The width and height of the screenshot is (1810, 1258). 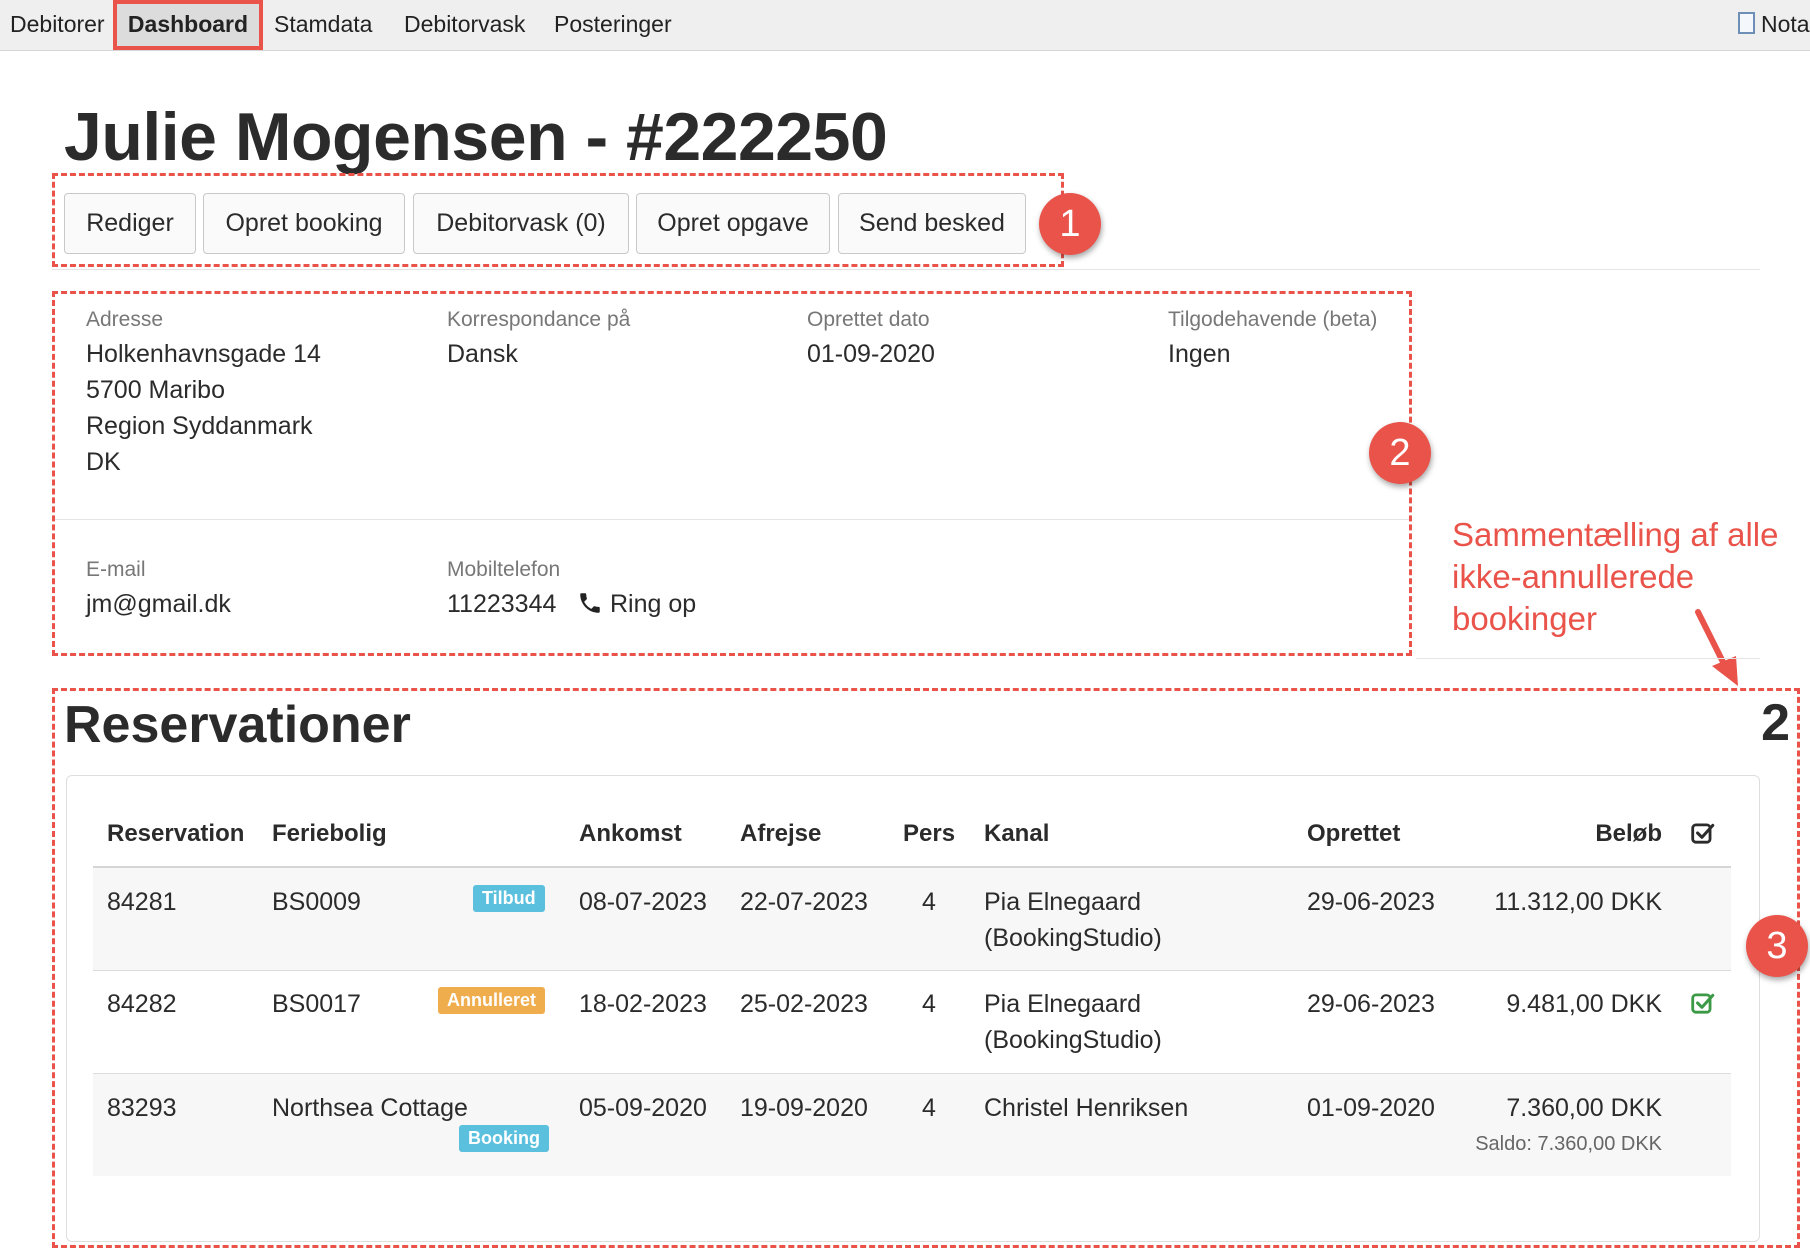 I want to click on col-kanal: Kanal, so click(x=1016, y=834).